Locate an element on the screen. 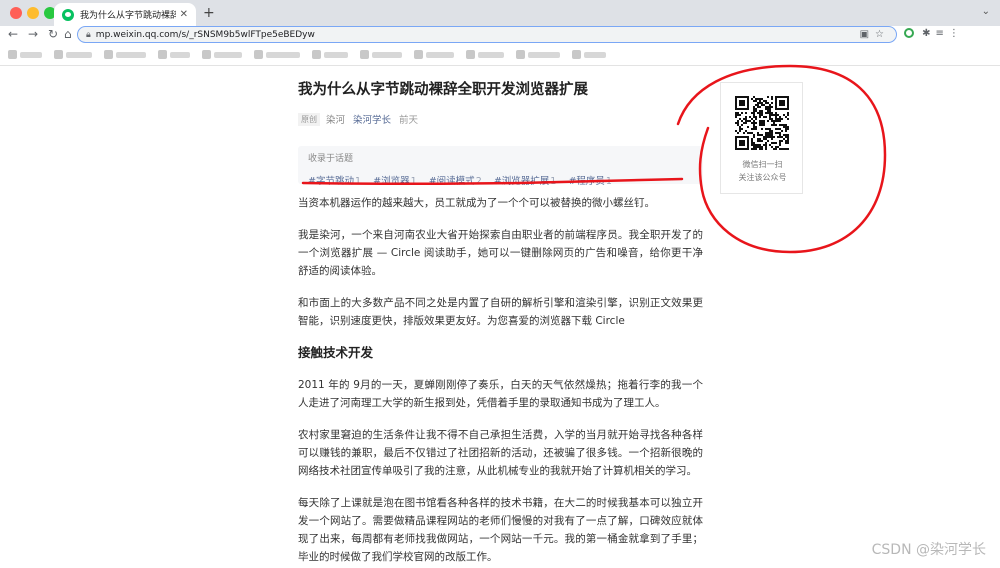 This screenshot has width=1000, height=568. extension-icons: ✱≡⋮ is located at coordinates (934, 33).